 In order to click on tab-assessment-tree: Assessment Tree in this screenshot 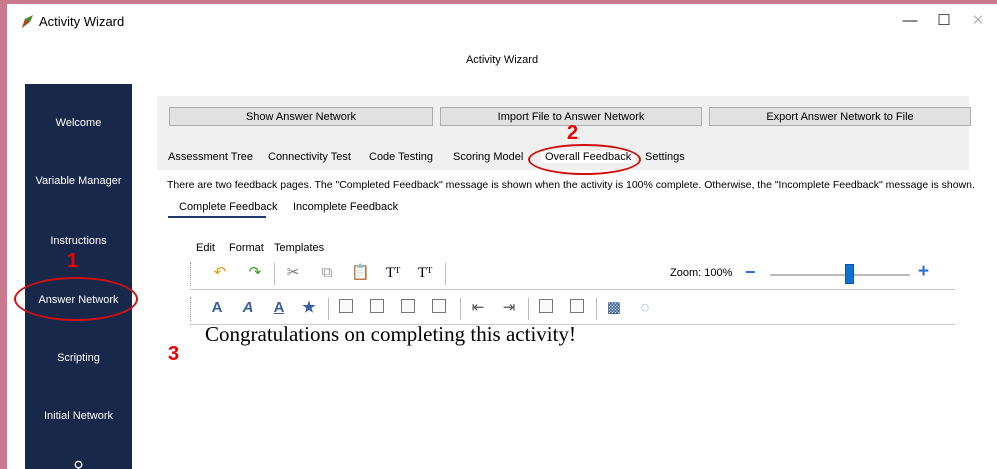, I will do `click(210, 157)`.